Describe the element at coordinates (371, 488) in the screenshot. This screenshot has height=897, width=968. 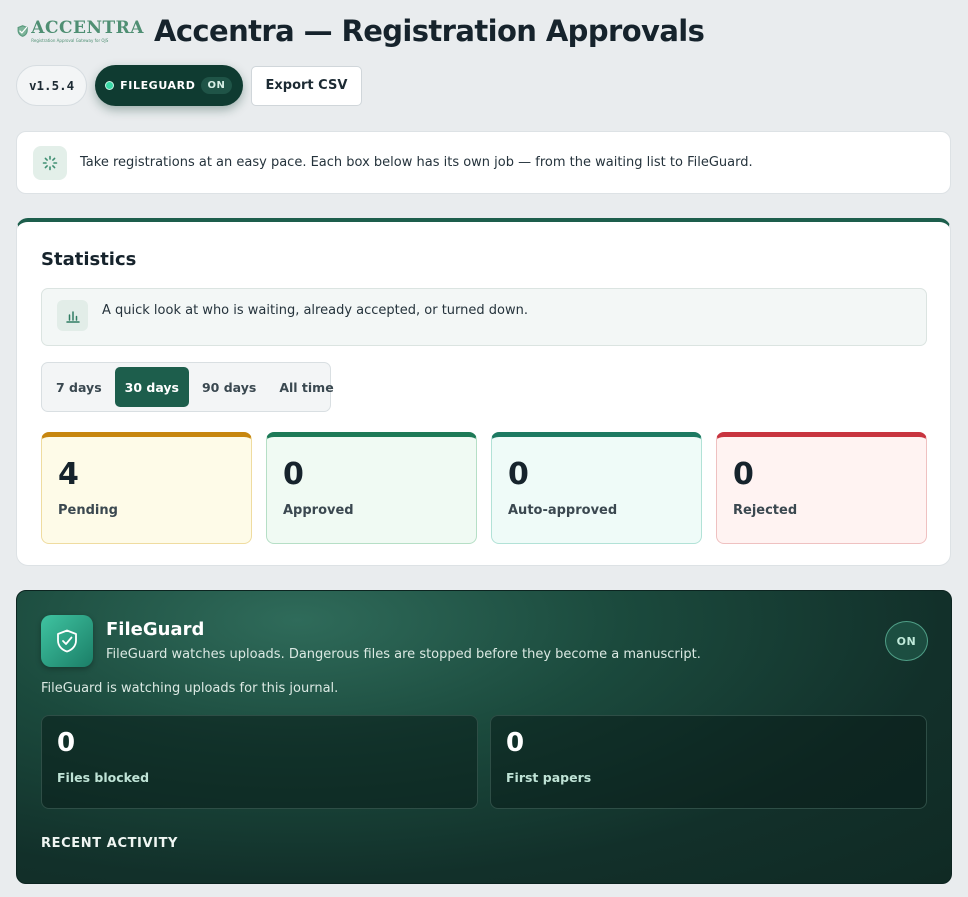
I see `stat-card-approved: 0 Approved` at that location.